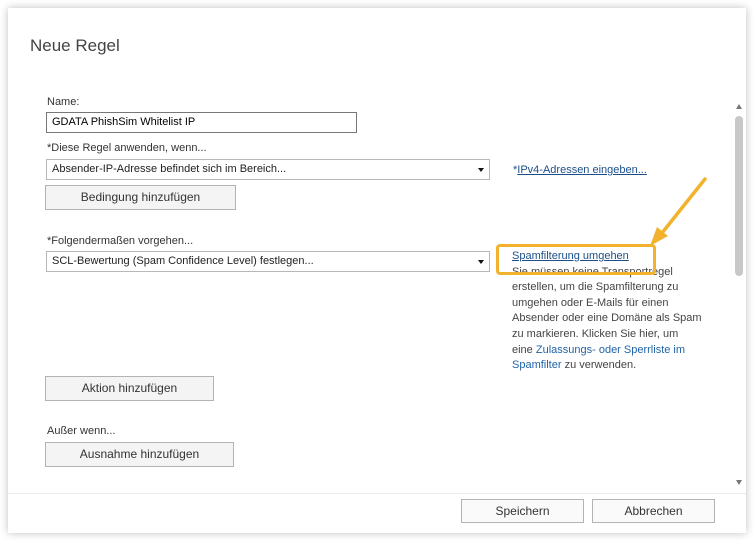 The height and width of the screenshot is (541, 754). I want to click on scroll-down-icon, so click(739, 482).